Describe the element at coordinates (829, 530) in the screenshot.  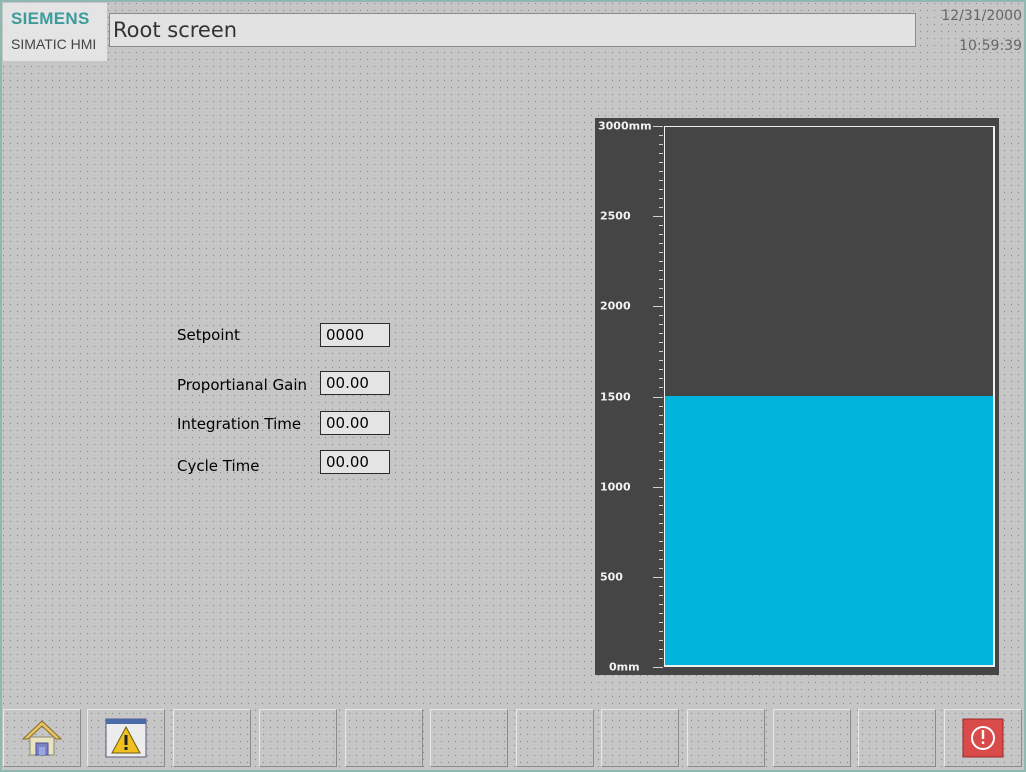
I see `gauge-level-fill` at that location.